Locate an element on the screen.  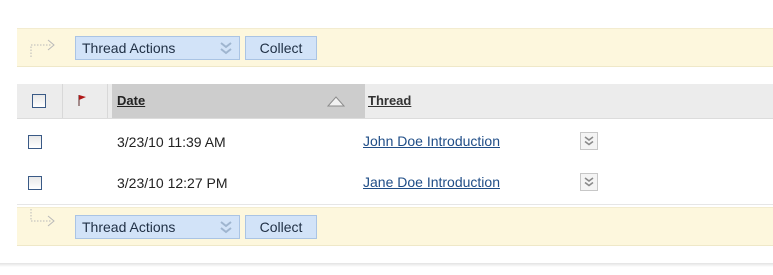
table-header: Date Thread is located at coordinates (395, 101).